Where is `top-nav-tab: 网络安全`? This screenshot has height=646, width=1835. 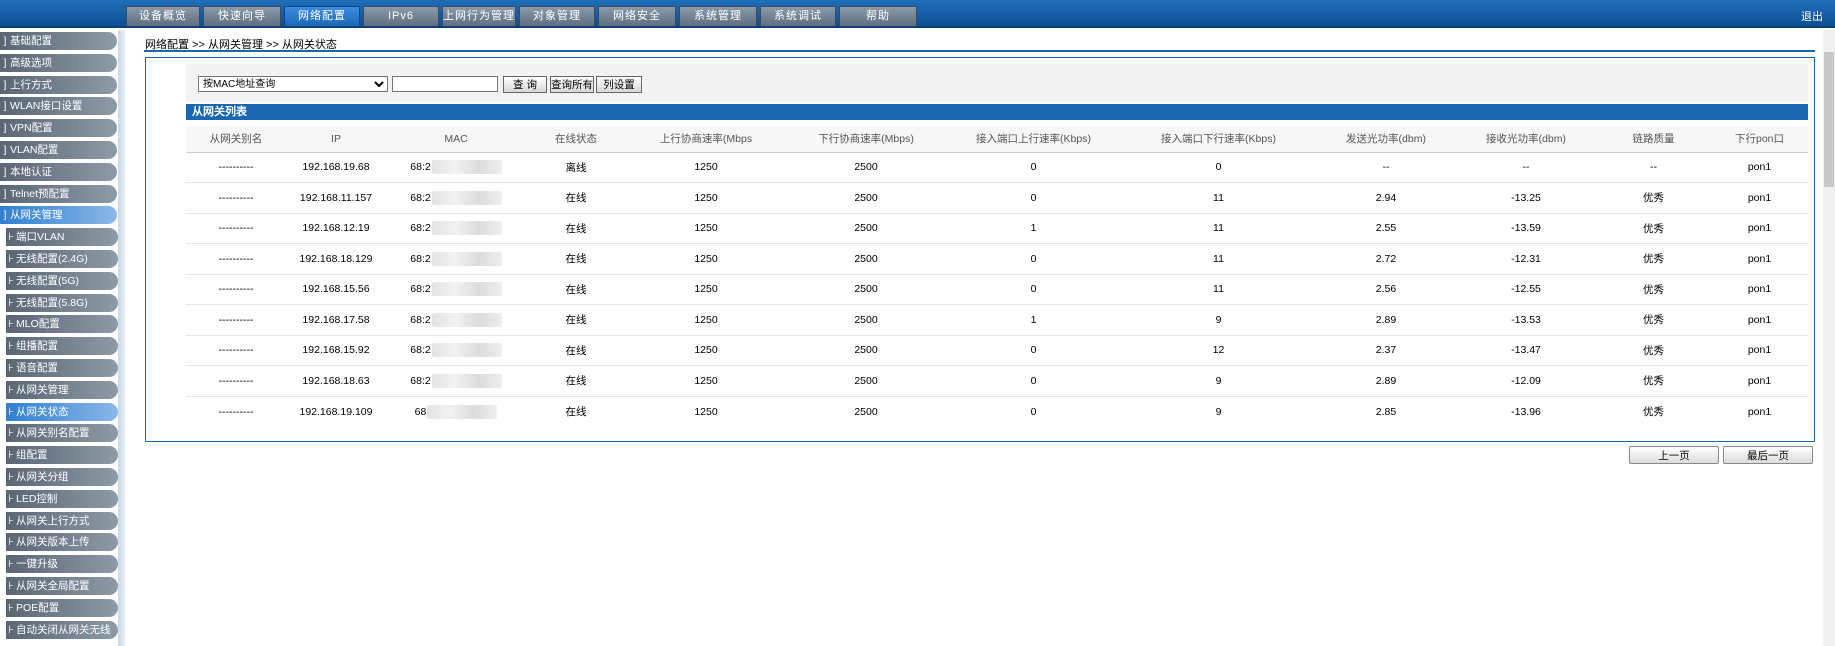 top-nav-tab: 网络安全 is located at coordinates (637, 16).